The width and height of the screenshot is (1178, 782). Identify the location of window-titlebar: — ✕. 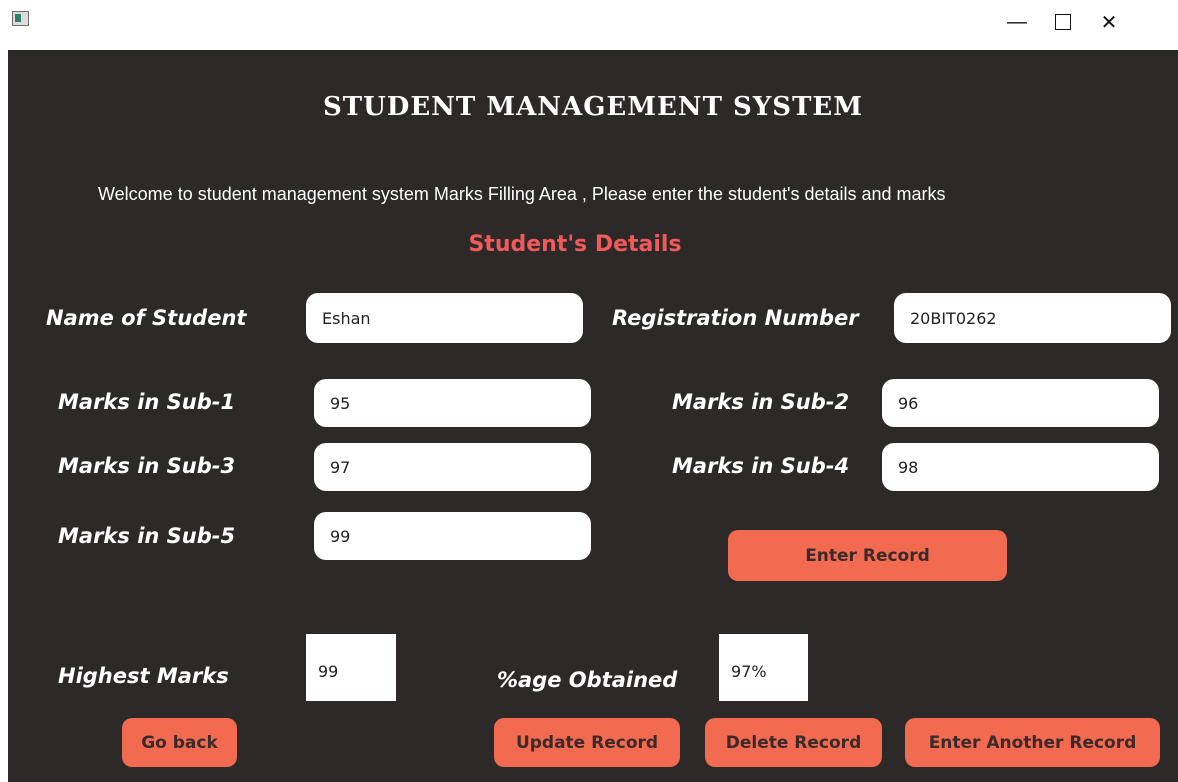
(589, 25).